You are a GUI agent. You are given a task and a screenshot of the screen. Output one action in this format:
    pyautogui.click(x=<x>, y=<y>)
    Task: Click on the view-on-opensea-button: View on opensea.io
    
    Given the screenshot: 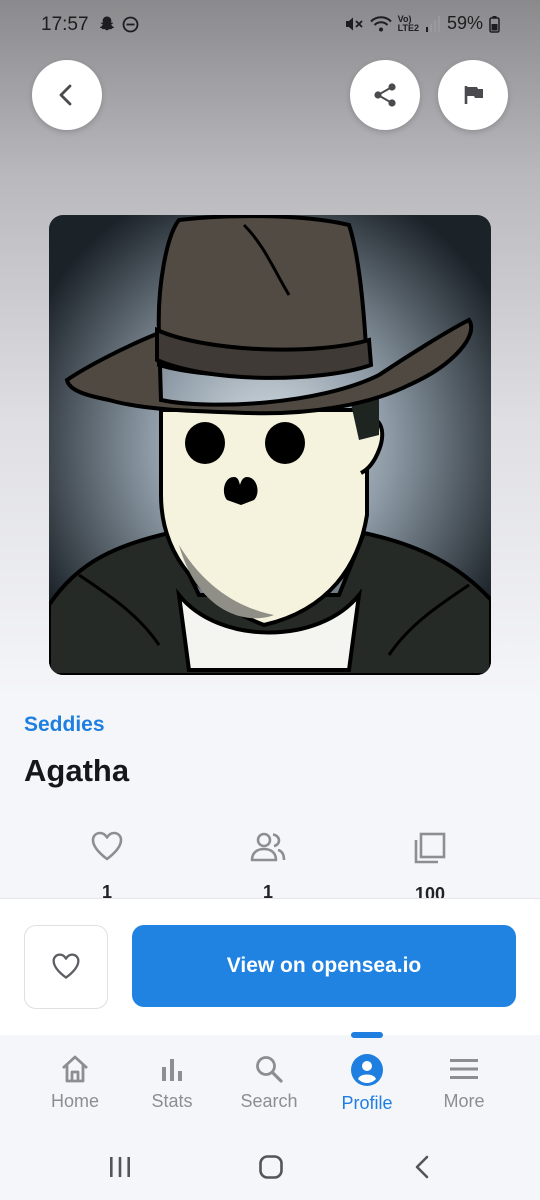 What is the action you would take?
    pyautogui.click(x=324, y=966)
    